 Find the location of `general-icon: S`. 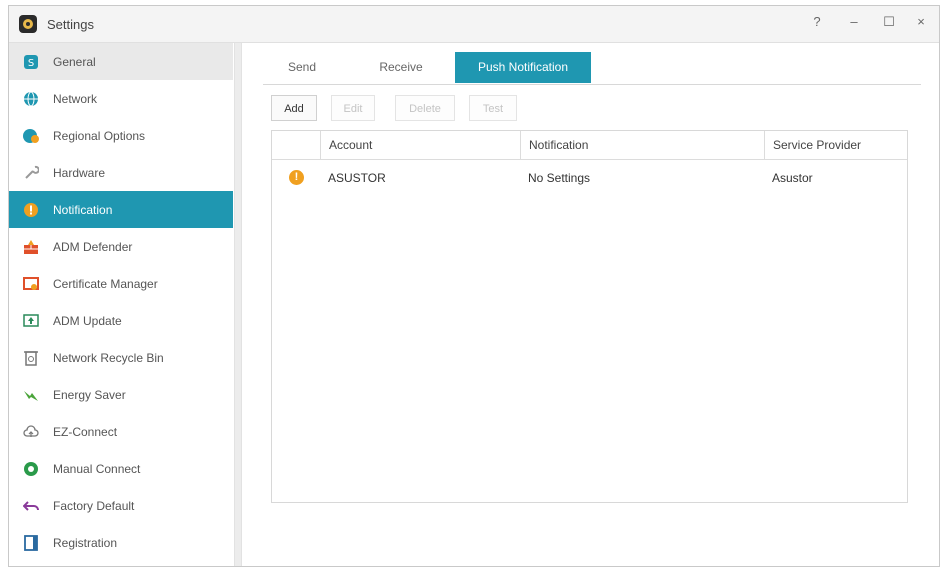

general-icon: S is located at coordinates (31, 62).